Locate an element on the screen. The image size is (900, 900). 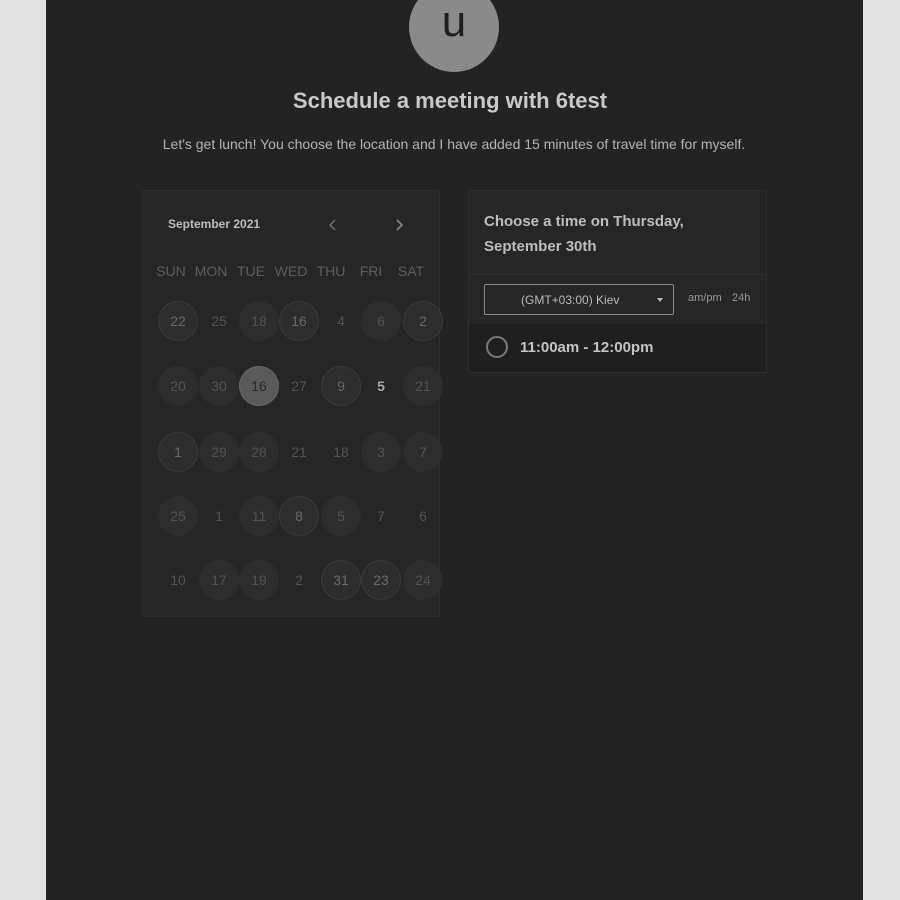
weekday-sat: SAT is located at coordinates (411, 271).